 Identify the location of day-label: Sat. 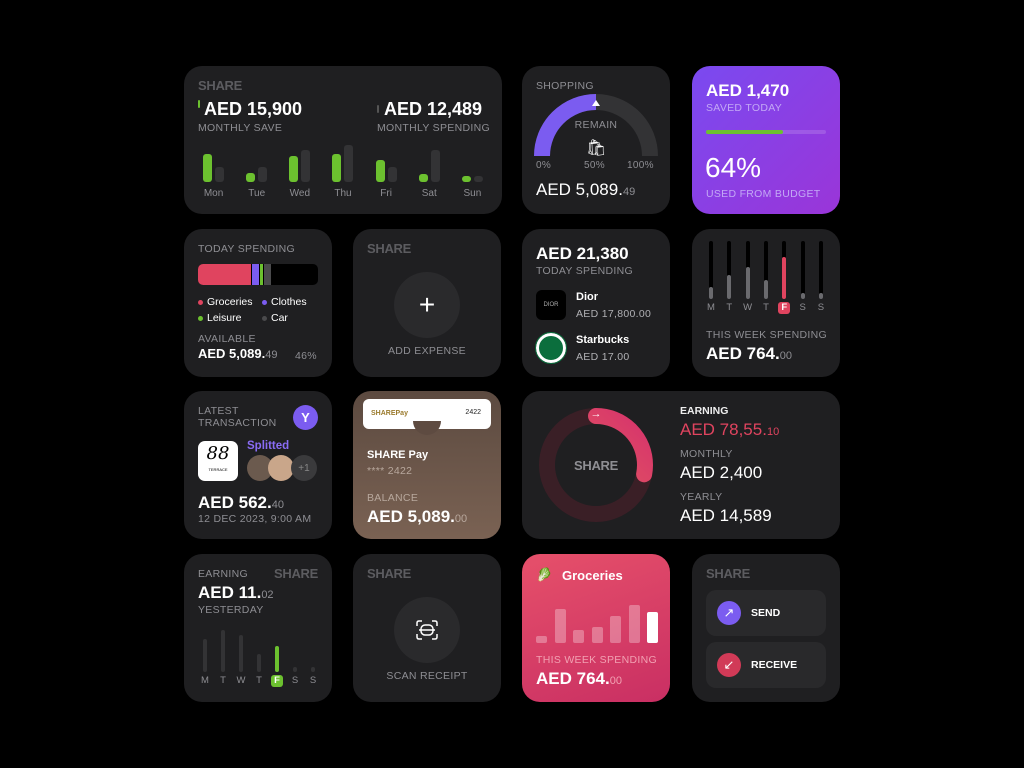
(429, 193).